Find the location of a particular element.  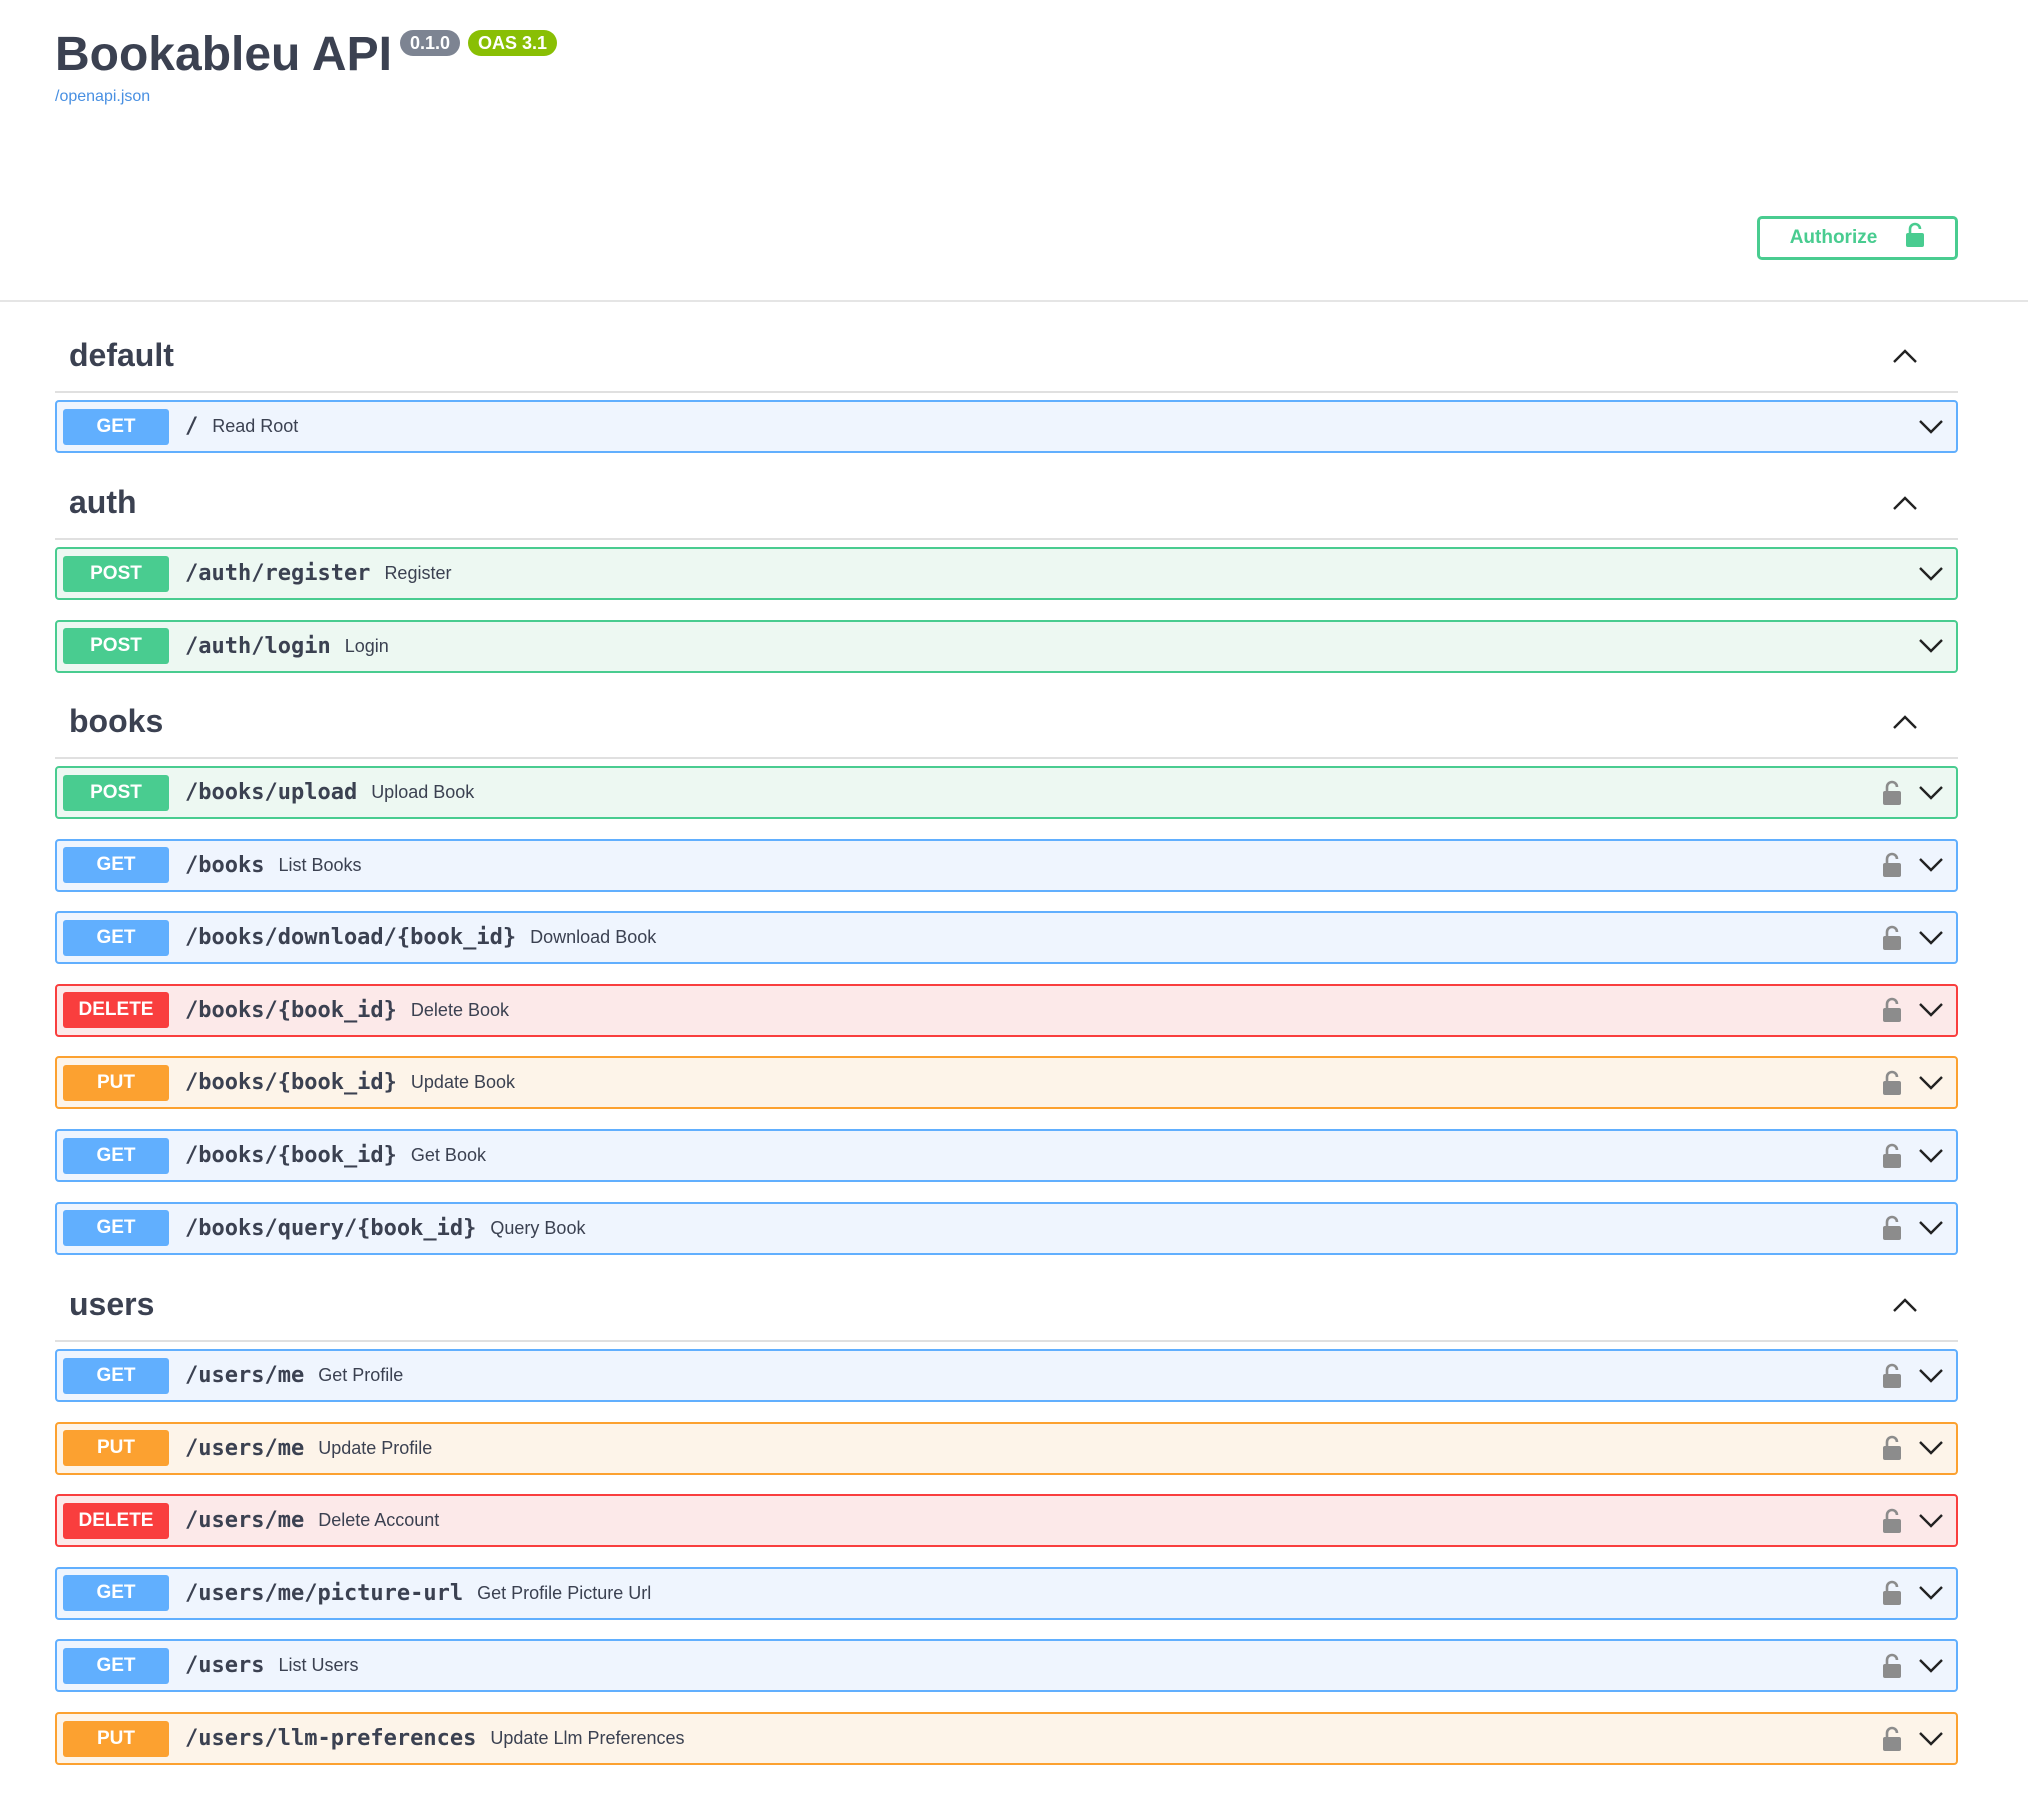

authorize-button: Authorize is located at coordinates (1857, 238).